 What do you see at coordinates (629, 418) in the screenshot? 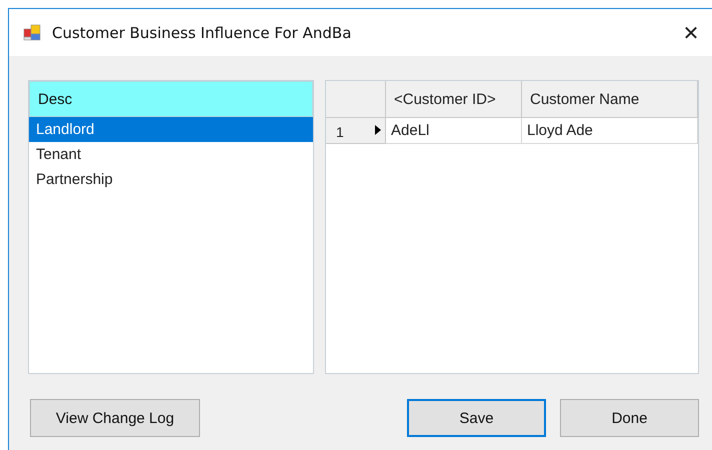
I see `dialog-button: Done` at bounding box center [629, 418].